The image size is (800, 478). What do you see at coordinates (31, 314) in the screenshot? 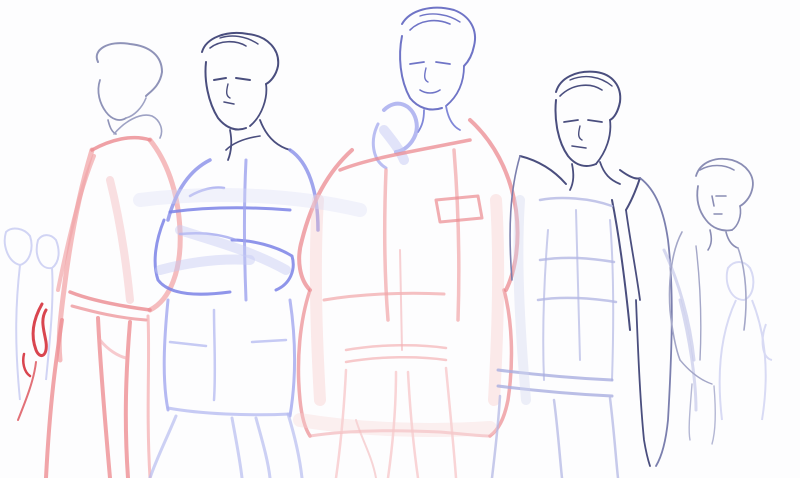
I see `ghost-figures-left` at bounding box center [31, 314].